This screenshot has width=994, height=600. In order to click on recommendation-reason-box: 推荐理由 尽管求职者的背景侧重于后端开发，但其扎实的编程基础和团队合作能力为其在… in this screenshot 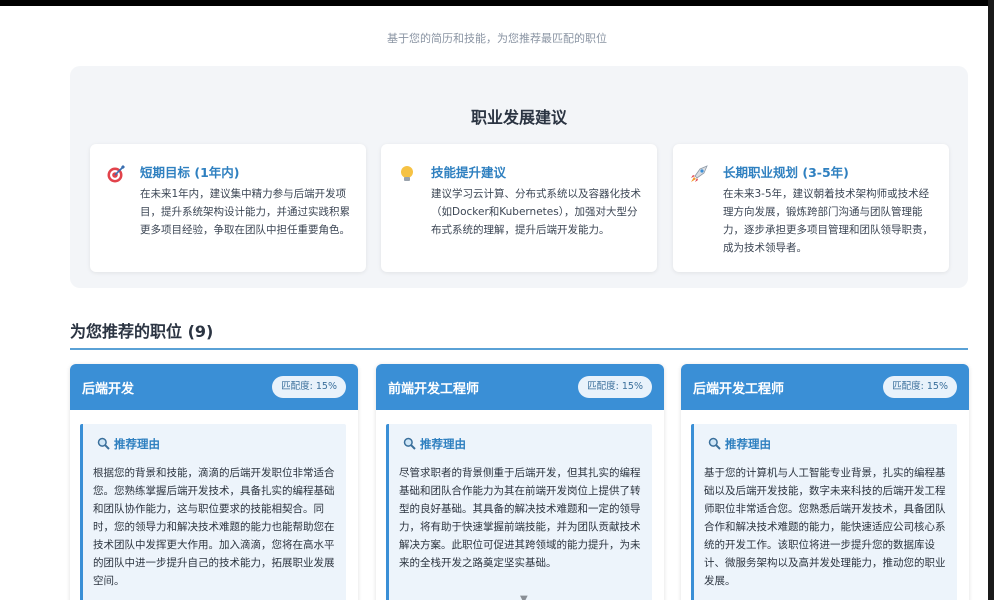, I will do `click(519, 512)`.